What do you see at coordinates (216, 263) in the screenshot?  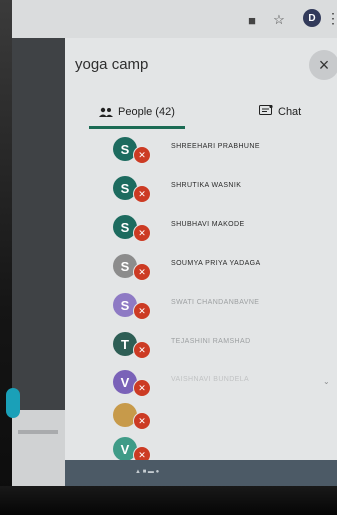 I see `participant-name: SOUMYA PRIYA YADAGA` at bounding box center [216, 263].